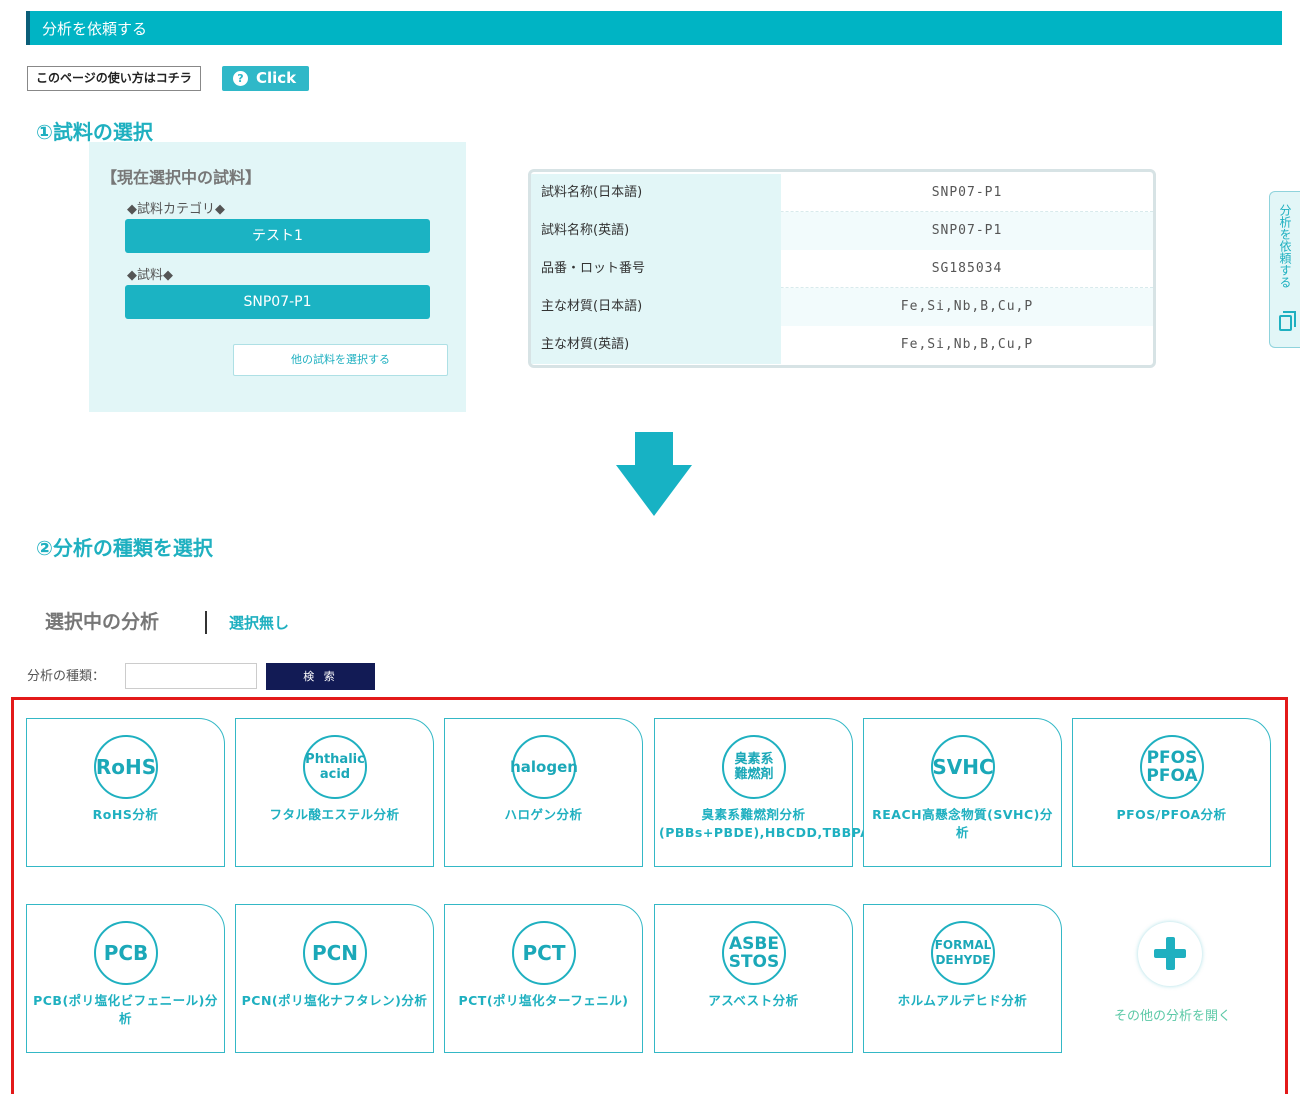  I want to click on pcb-icon: PCB, so click(126, 953).